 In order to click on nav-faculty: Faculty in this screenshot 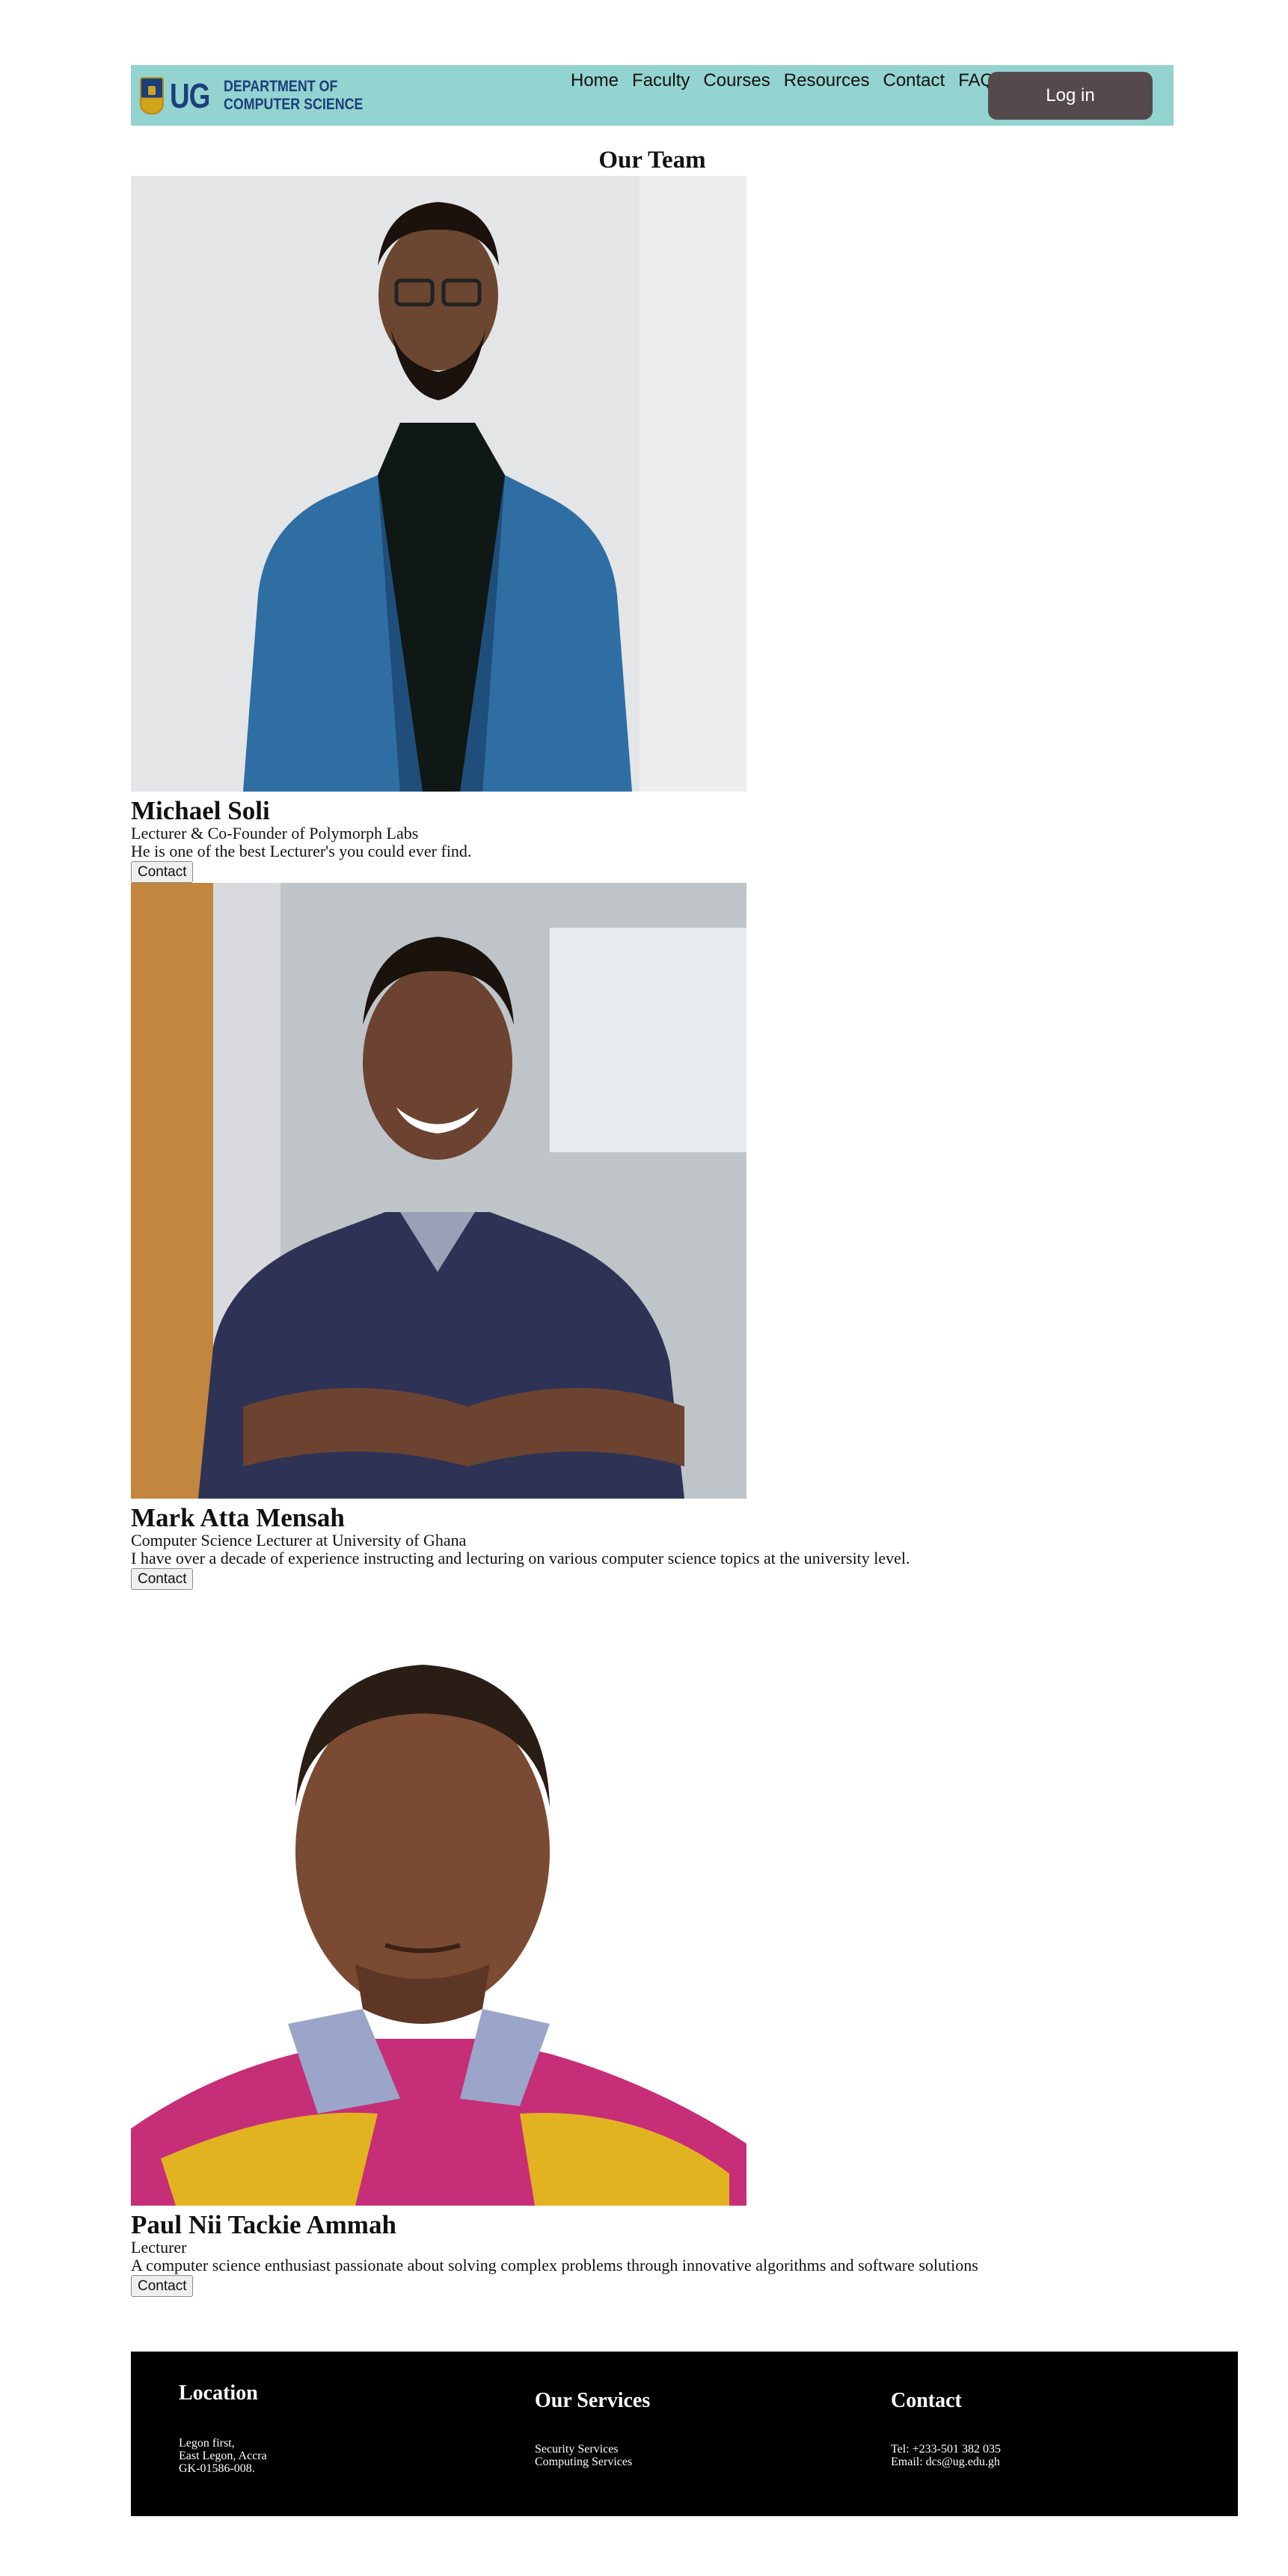, I will do `click(661, 81)`.